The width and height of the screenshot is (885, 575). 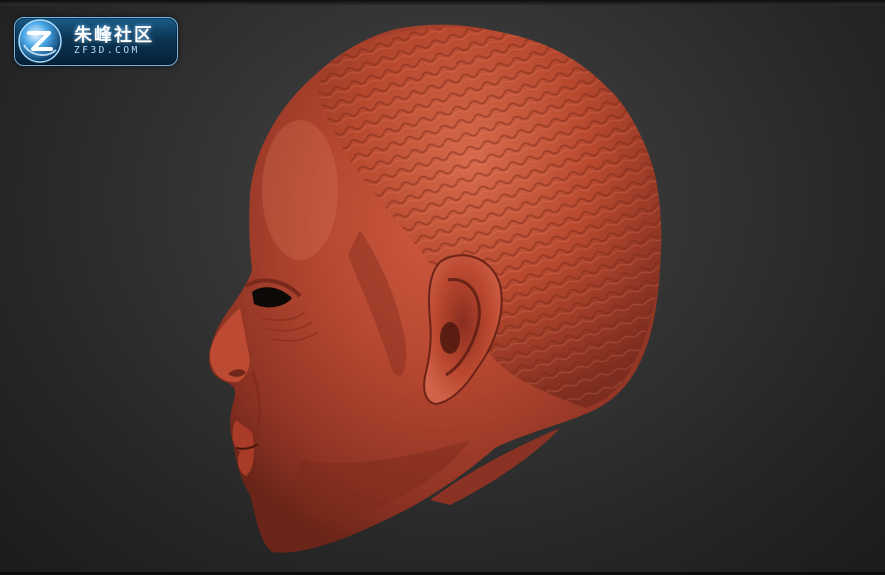 What do you see at coordinates (450, 338) in the screenshot?
I see `ear-canal` at bounding box center [450, 338].